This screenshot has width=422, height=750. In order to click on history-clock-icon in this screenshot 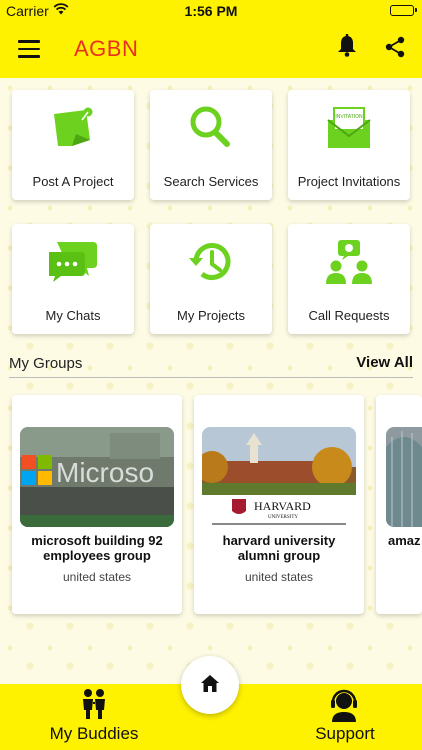, I will do `click(211, 263)`.